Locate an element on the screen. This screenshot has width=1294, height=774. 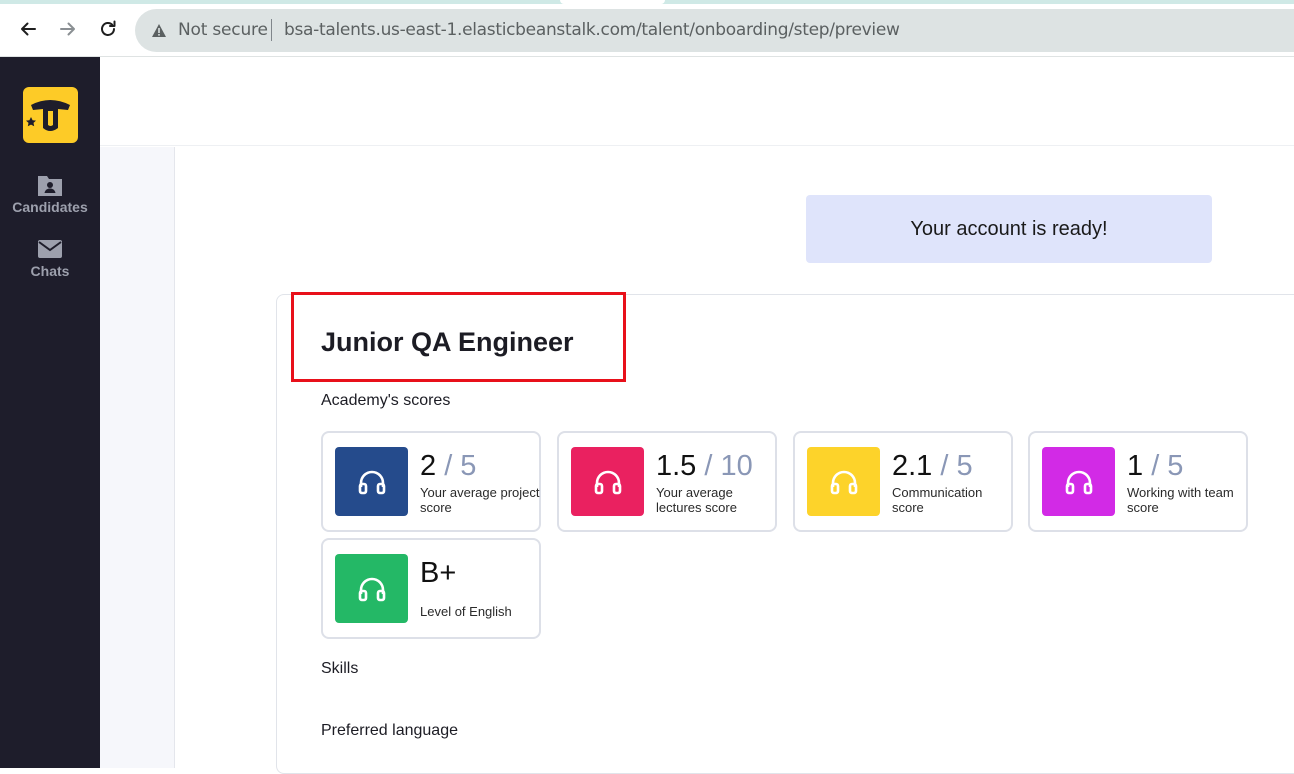
tab-strip is located at coordinates (647, 2).